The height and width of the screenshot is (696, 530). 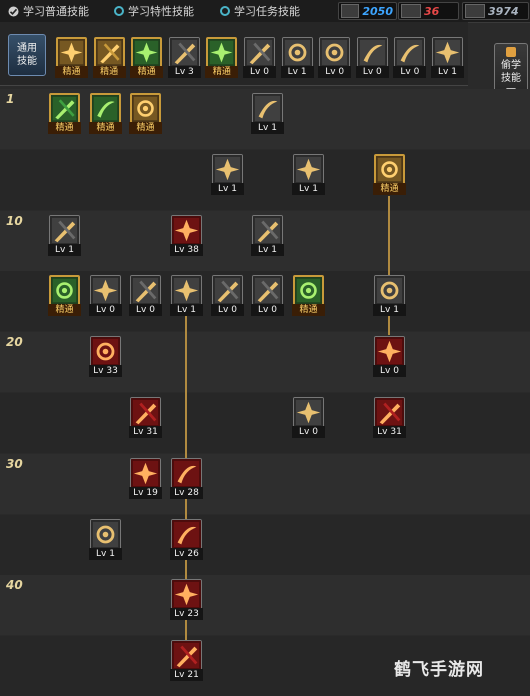 I want to click on claw-icon, so click(x=145, y=108).